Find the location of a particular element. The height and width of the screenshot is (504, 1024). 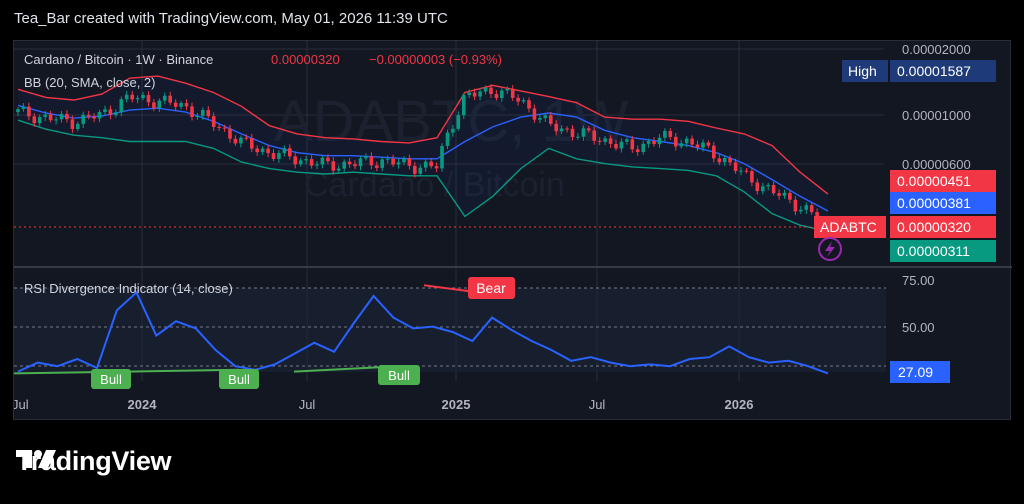

bull-signal-2-label: Bull is located at coordinates (239, 379).